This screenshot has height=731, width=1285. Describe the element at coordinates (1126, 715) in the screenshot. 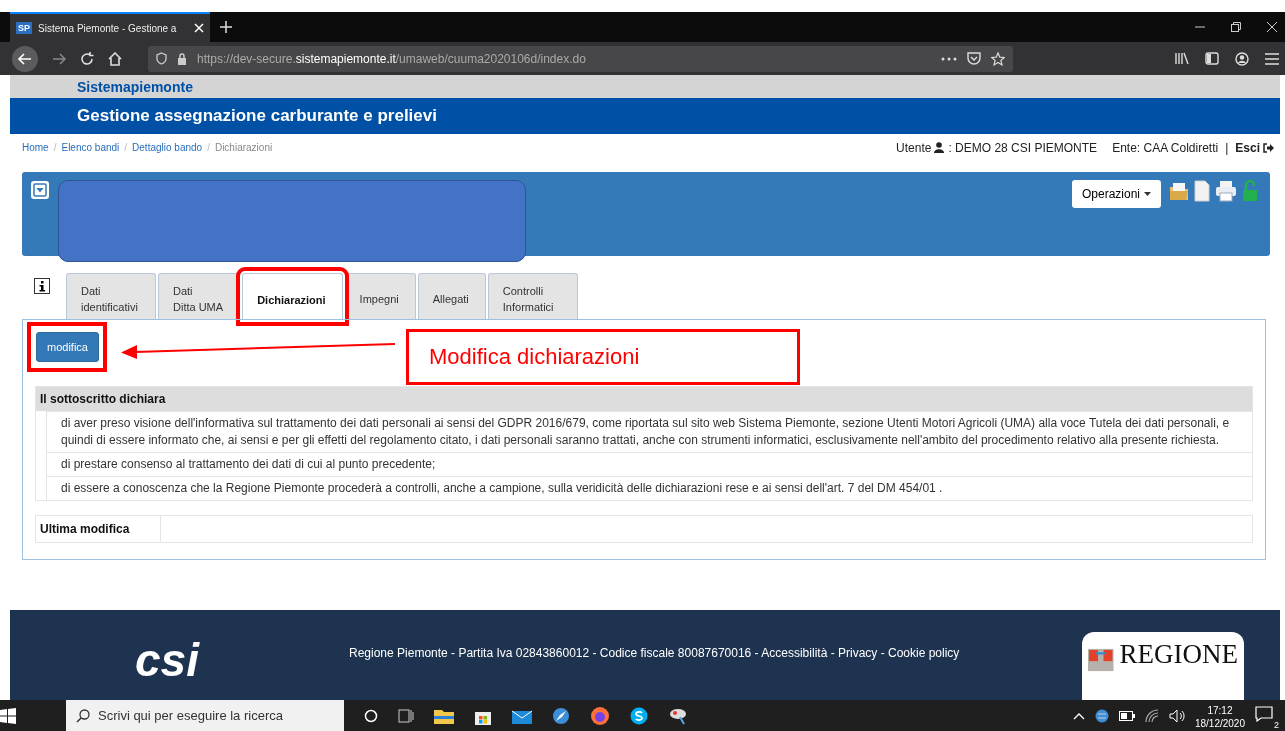

I see `battery-icon` at that location.